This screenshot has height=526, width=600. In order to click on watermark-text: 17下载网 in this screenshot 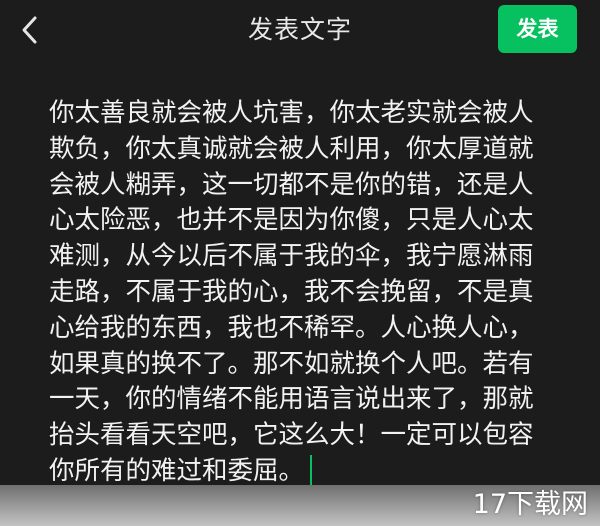, I will do `click(530, 504)`.